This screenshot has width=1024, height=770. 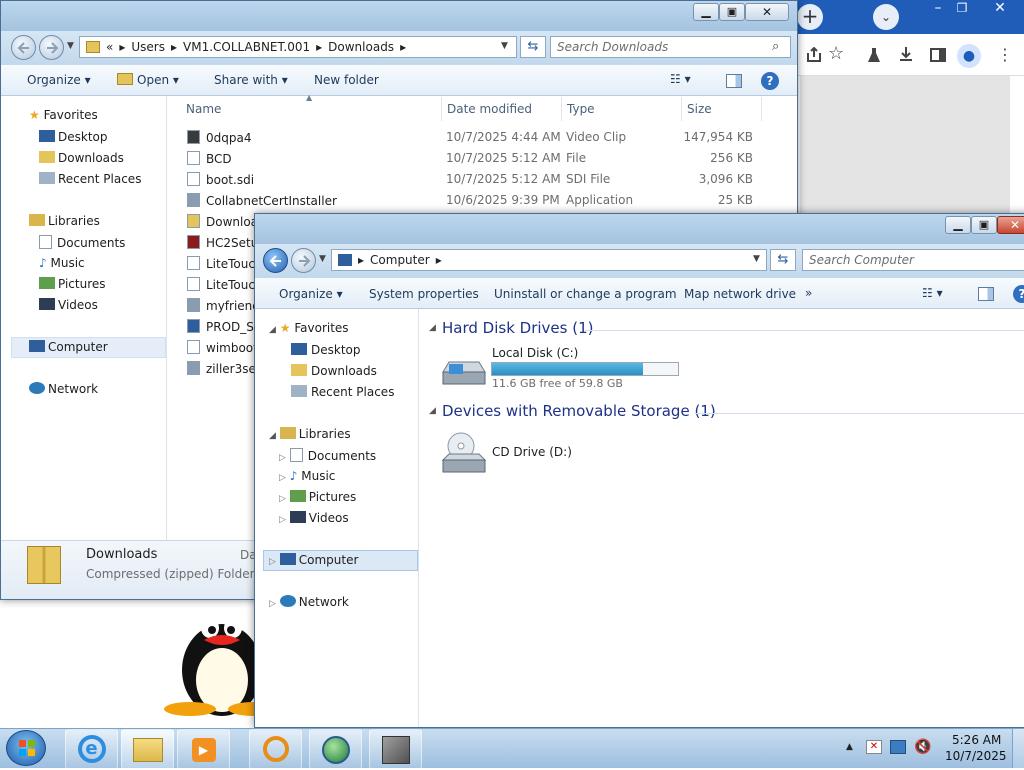 I want to click on profile-icon: ●, so click(x=969, y=56).